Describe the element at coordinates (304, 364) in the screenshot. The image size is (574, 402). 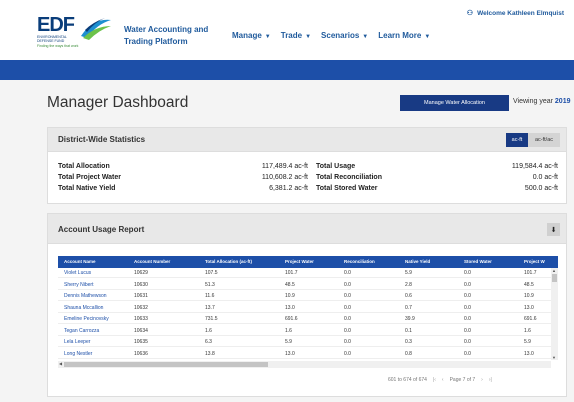
I see `horizontal-scrollbar: ◀` at that location.